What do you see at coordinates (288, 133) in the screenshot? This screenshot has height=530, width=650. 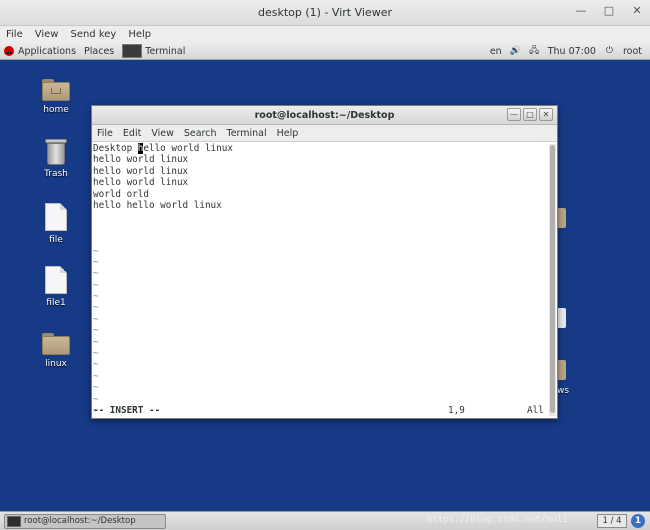 I see `terminal-menu-help: Help` at bounding box center [288, 133].